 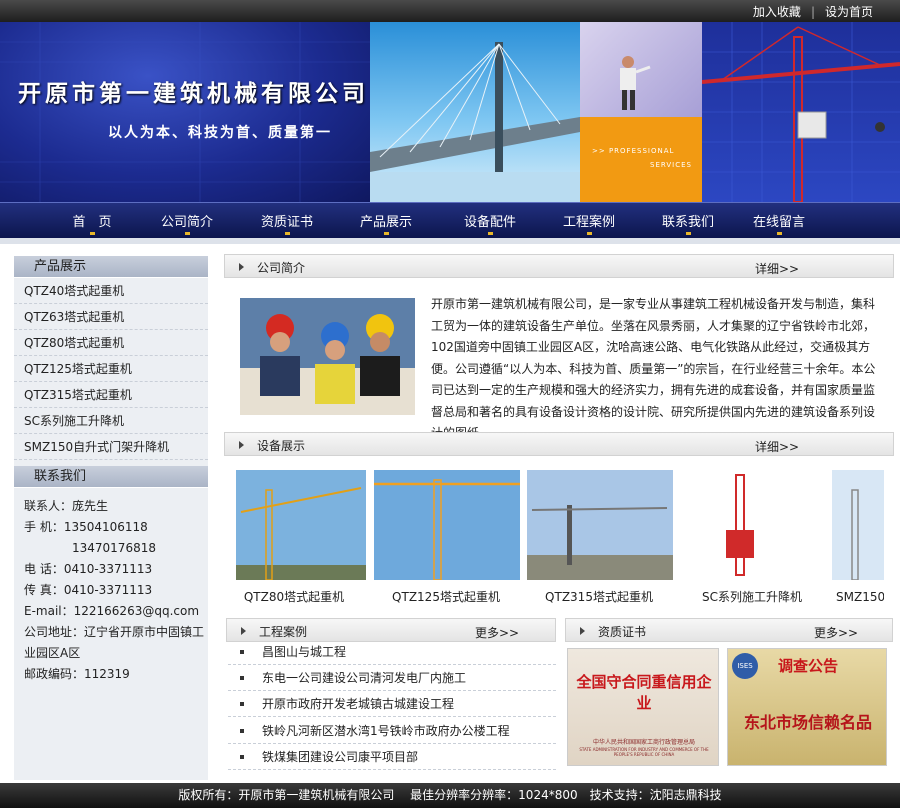 What do you see at coordinates (386, 731) in the screenshot?
I see `case-item-title: 铁岭凡河新区潜水湾1号铁岭市政府办公楼工程` at bounding box center [386, 731].